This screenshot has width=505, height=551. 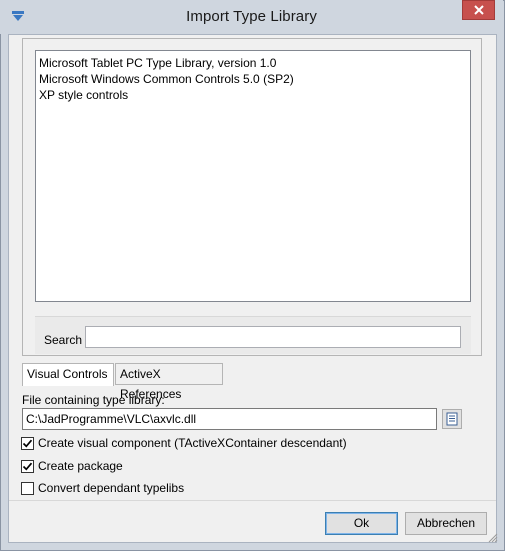 What do you see at coordinates (169, 382) in the screenshot?
I see `tab-activex-references: ActiveX References` at bounding box center [169, 382].